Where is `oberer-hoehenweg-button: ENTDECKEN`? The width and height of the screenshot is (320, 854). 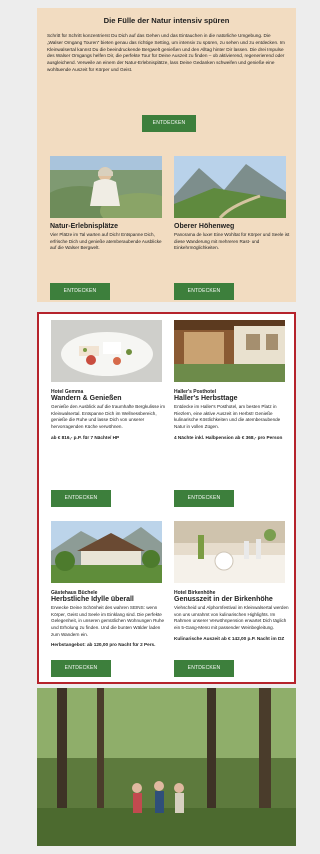
oberer-hoehenweg-button: ENTDECKEN is located at coordinates (204, 291).